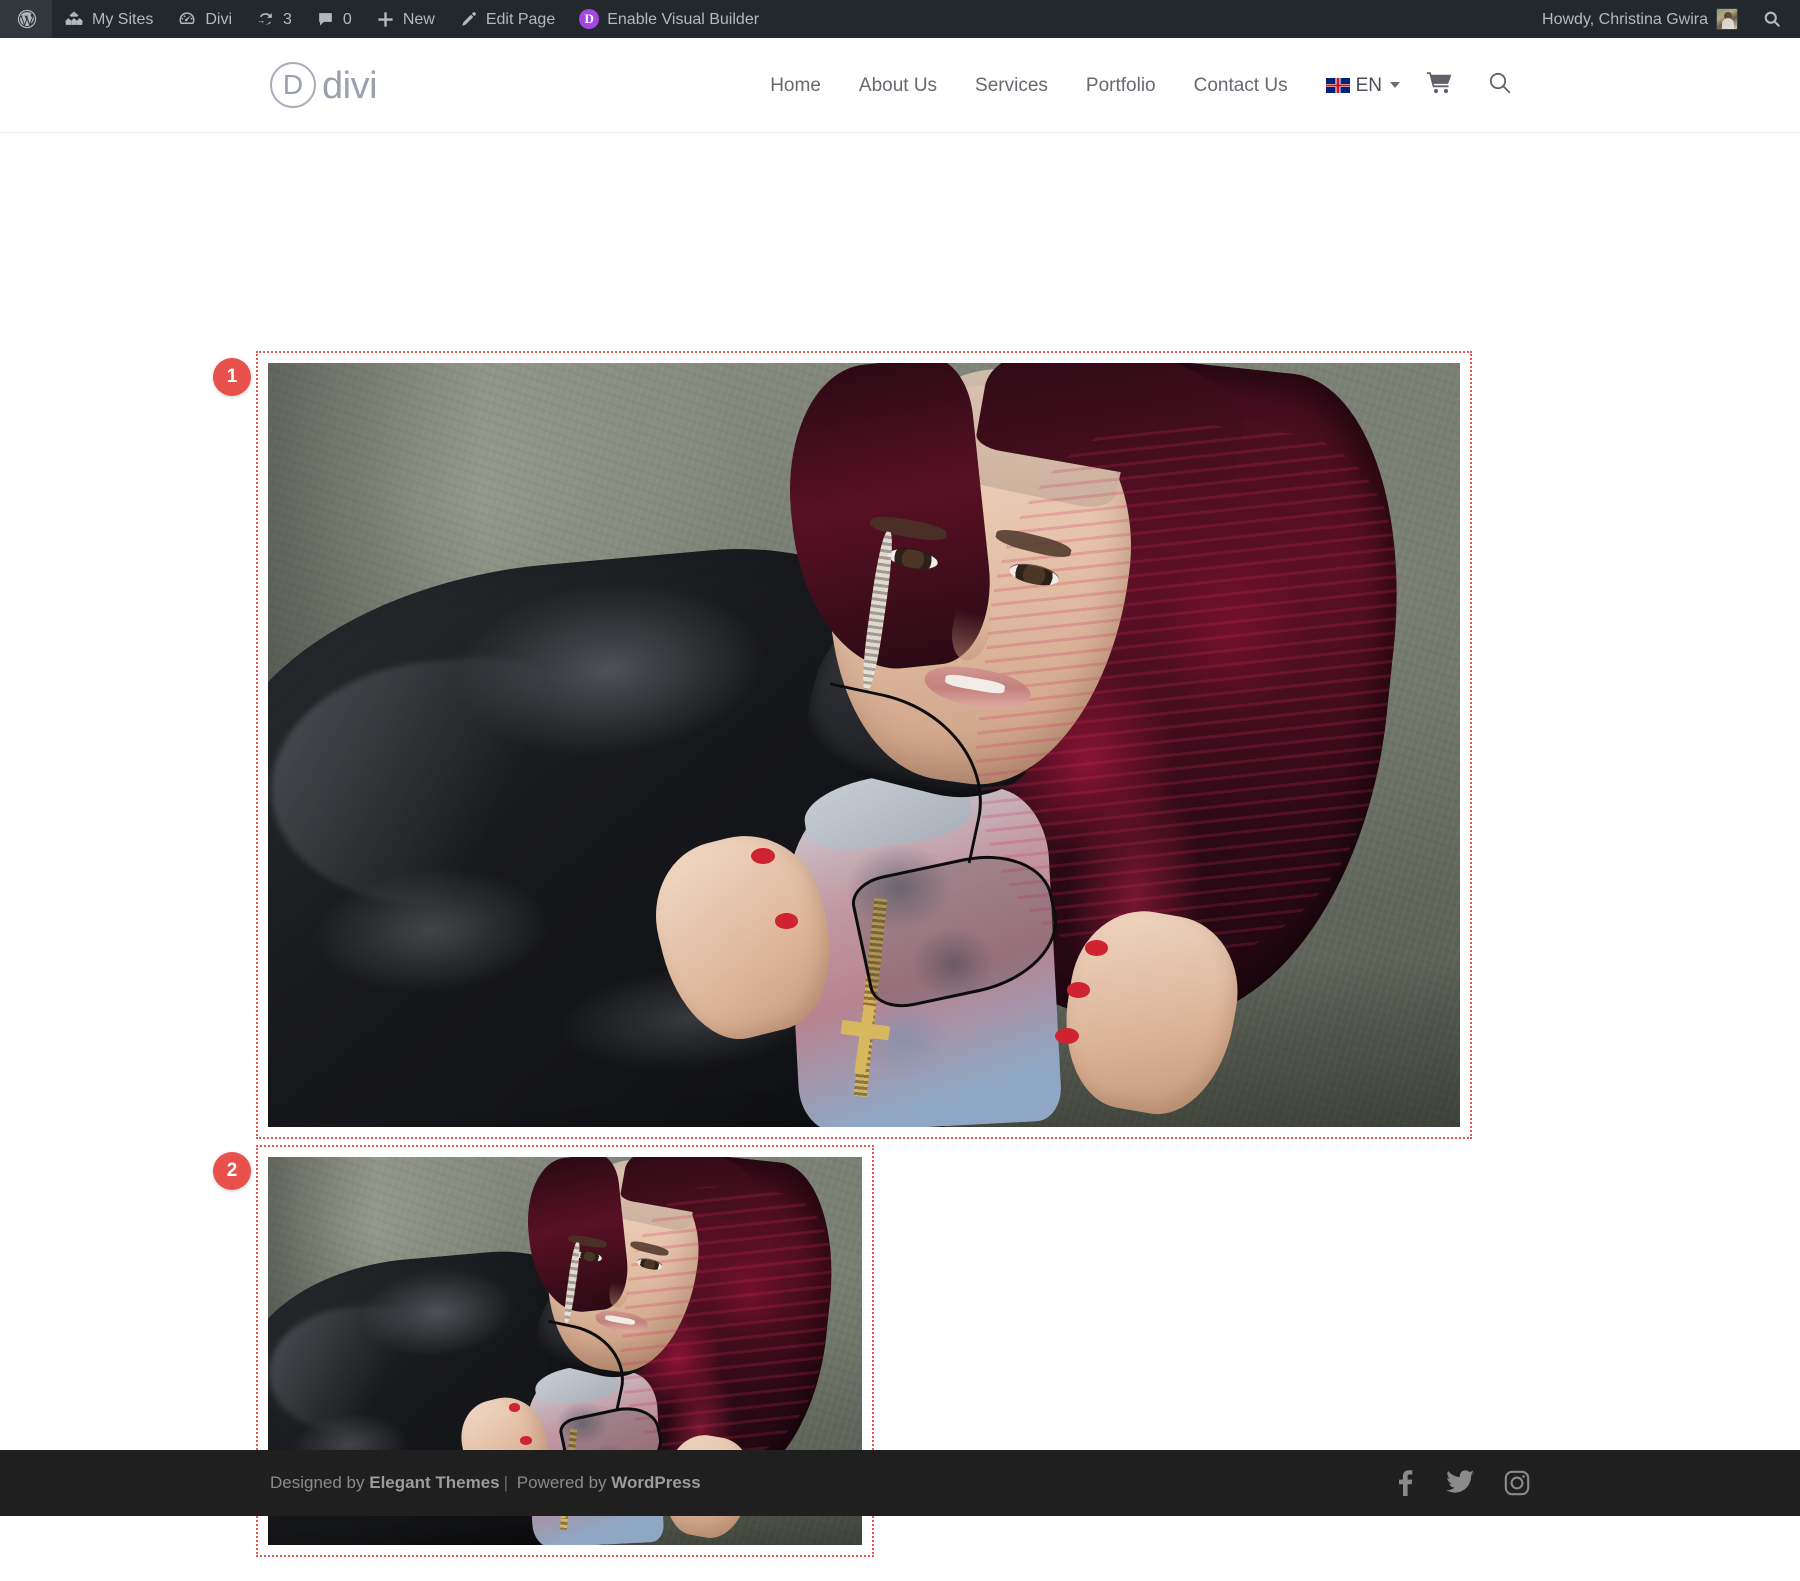 The image size is (1800, 1581). What do you see at coordinates (187, 19) in the screenshot?
I see `divi-dashboard-icon` at bounding box center [187, 19].